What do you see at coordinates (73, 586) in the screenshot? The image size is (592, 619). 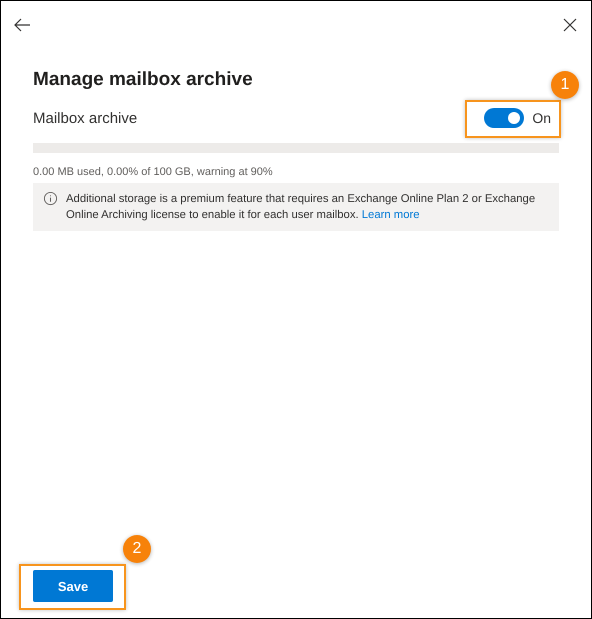 I see `save-button: Save` at bounding box center [73, 586].